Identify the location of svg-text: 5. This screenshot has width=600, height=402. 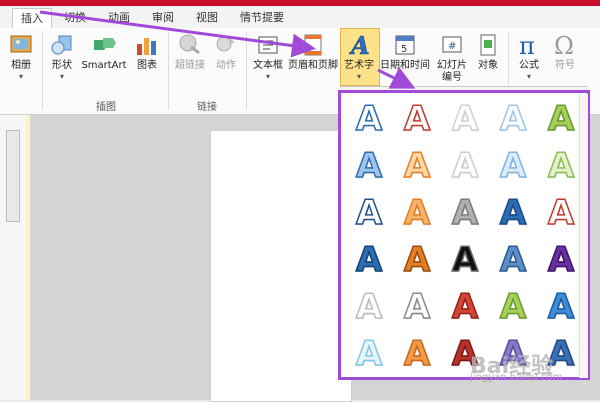
(404, 49).